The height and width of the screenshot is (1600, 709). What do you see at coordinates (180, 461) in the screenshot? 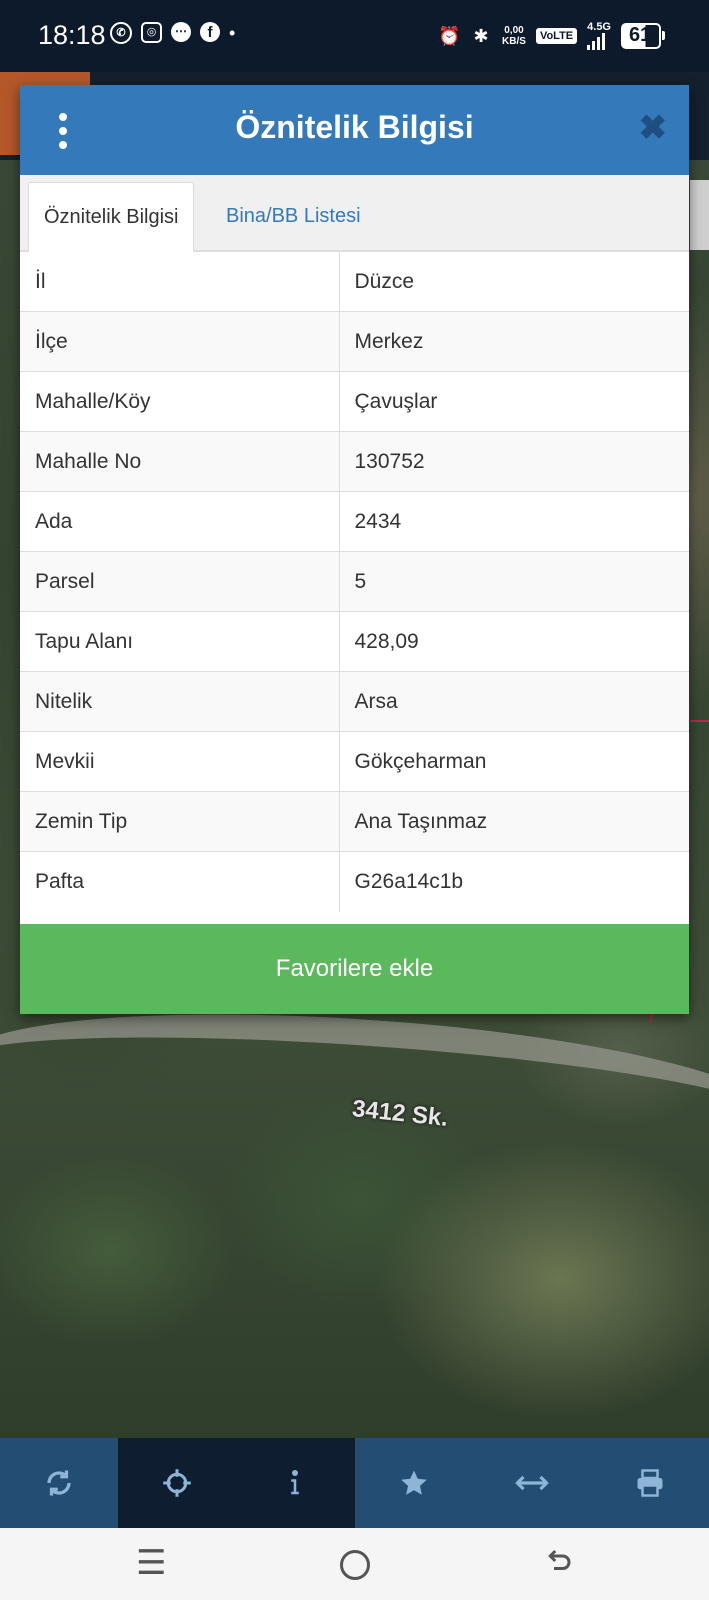
I see `row-key: Mahalle No` at bounding box center [180, 461].